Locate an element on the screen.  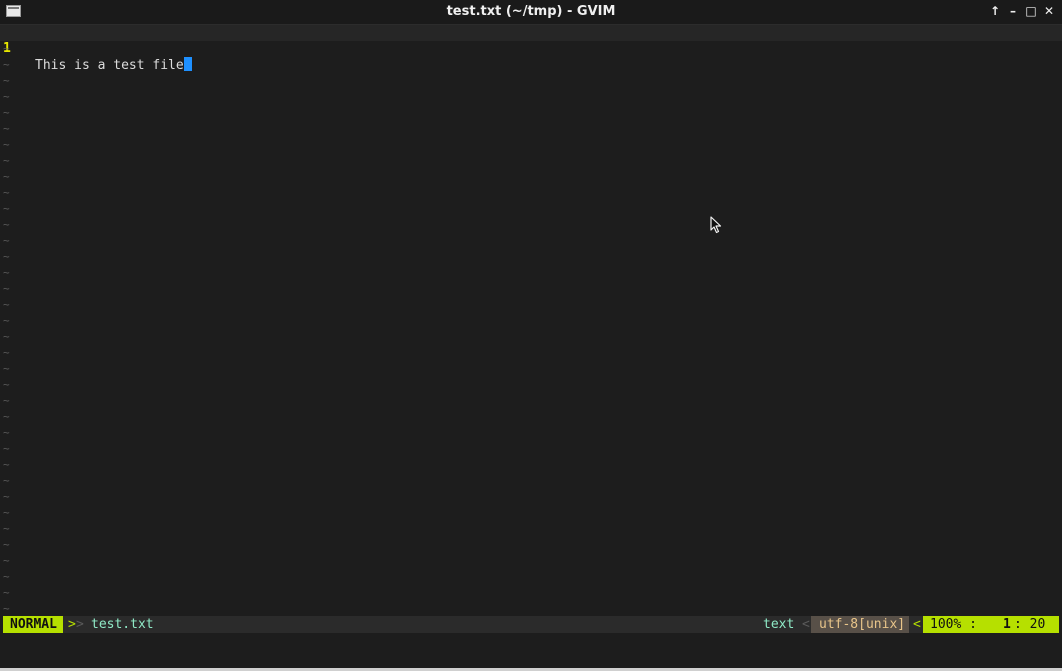
mouse-pointer-icon is located at coordinates (716, 225).